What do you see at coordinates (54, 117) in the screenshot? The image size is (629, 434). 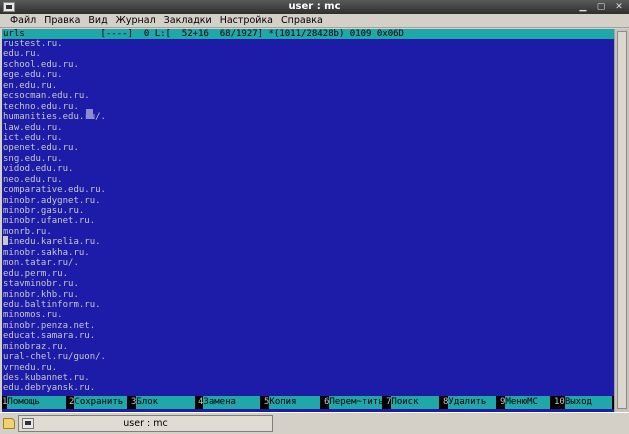 I see `text-line: humanities.edu.ru/.` at bounding box center [54, 117].